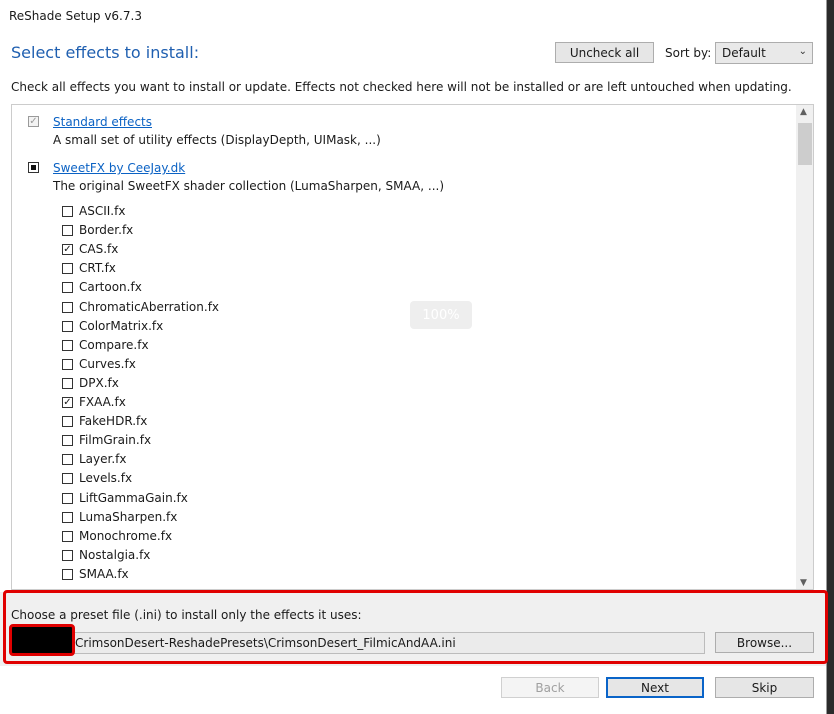 The height and width of the screenshot is (714, 834). I want to click on uncheck-all-button: Uncheck all, so click(604, 52).